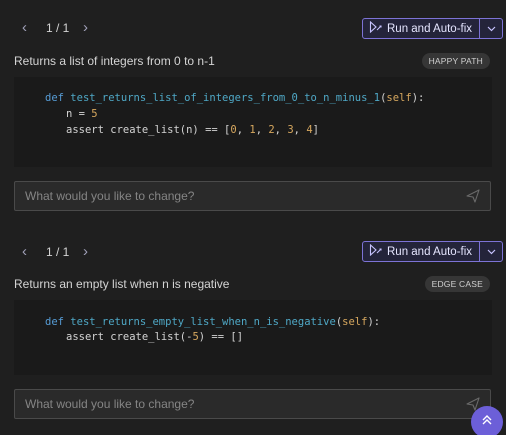 The width and height of the screenshot is (506, 435). Describe the element at coordinates (88, 284) in the screenshot. I see `description-text: Returns an empty list when` at that location.